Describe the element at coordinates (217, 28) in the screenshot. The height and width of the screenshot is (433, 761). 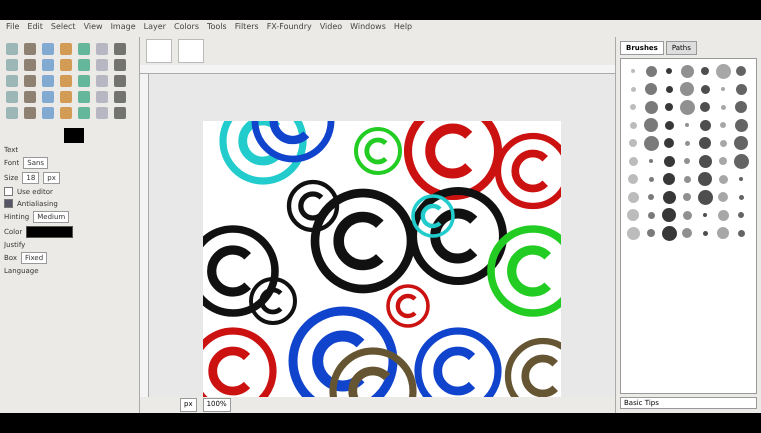
I see `menu-item: Tools` at that location.